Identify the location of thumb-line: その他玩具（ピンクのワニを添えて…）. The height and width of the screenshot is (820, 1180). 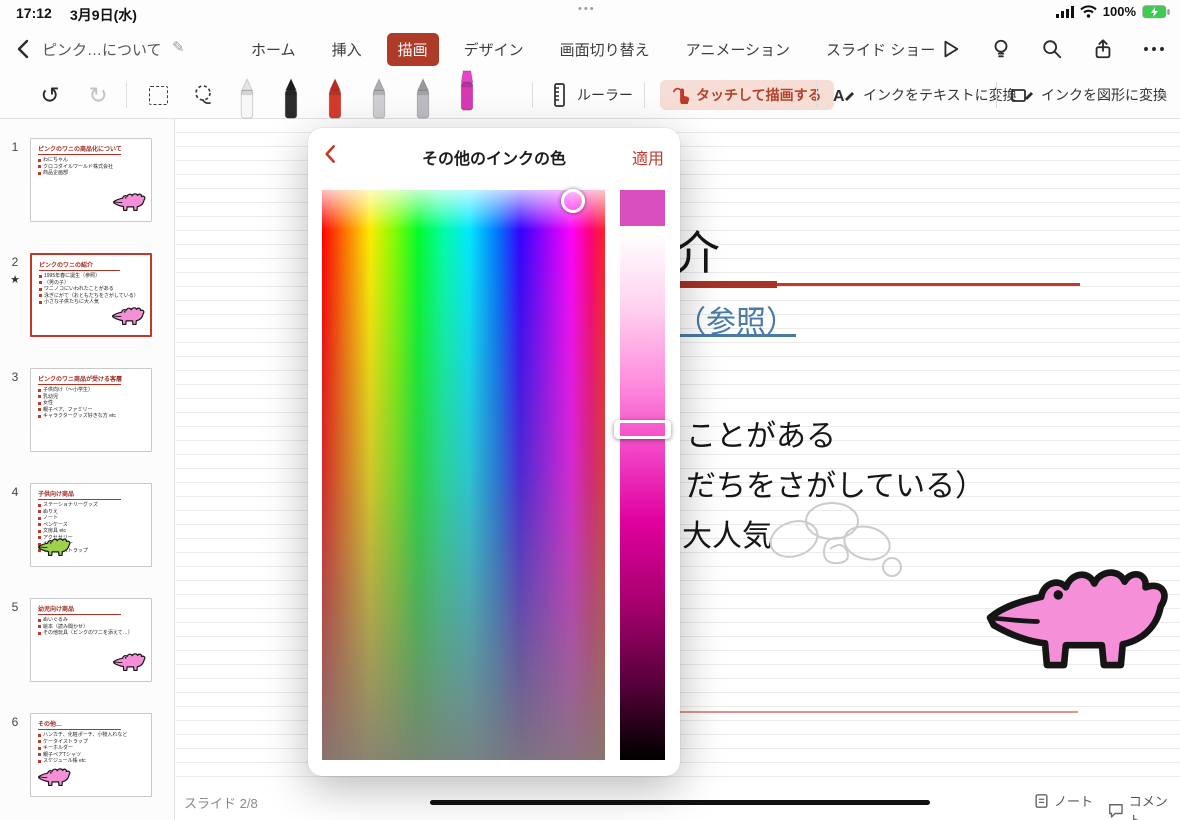
(91, 633).